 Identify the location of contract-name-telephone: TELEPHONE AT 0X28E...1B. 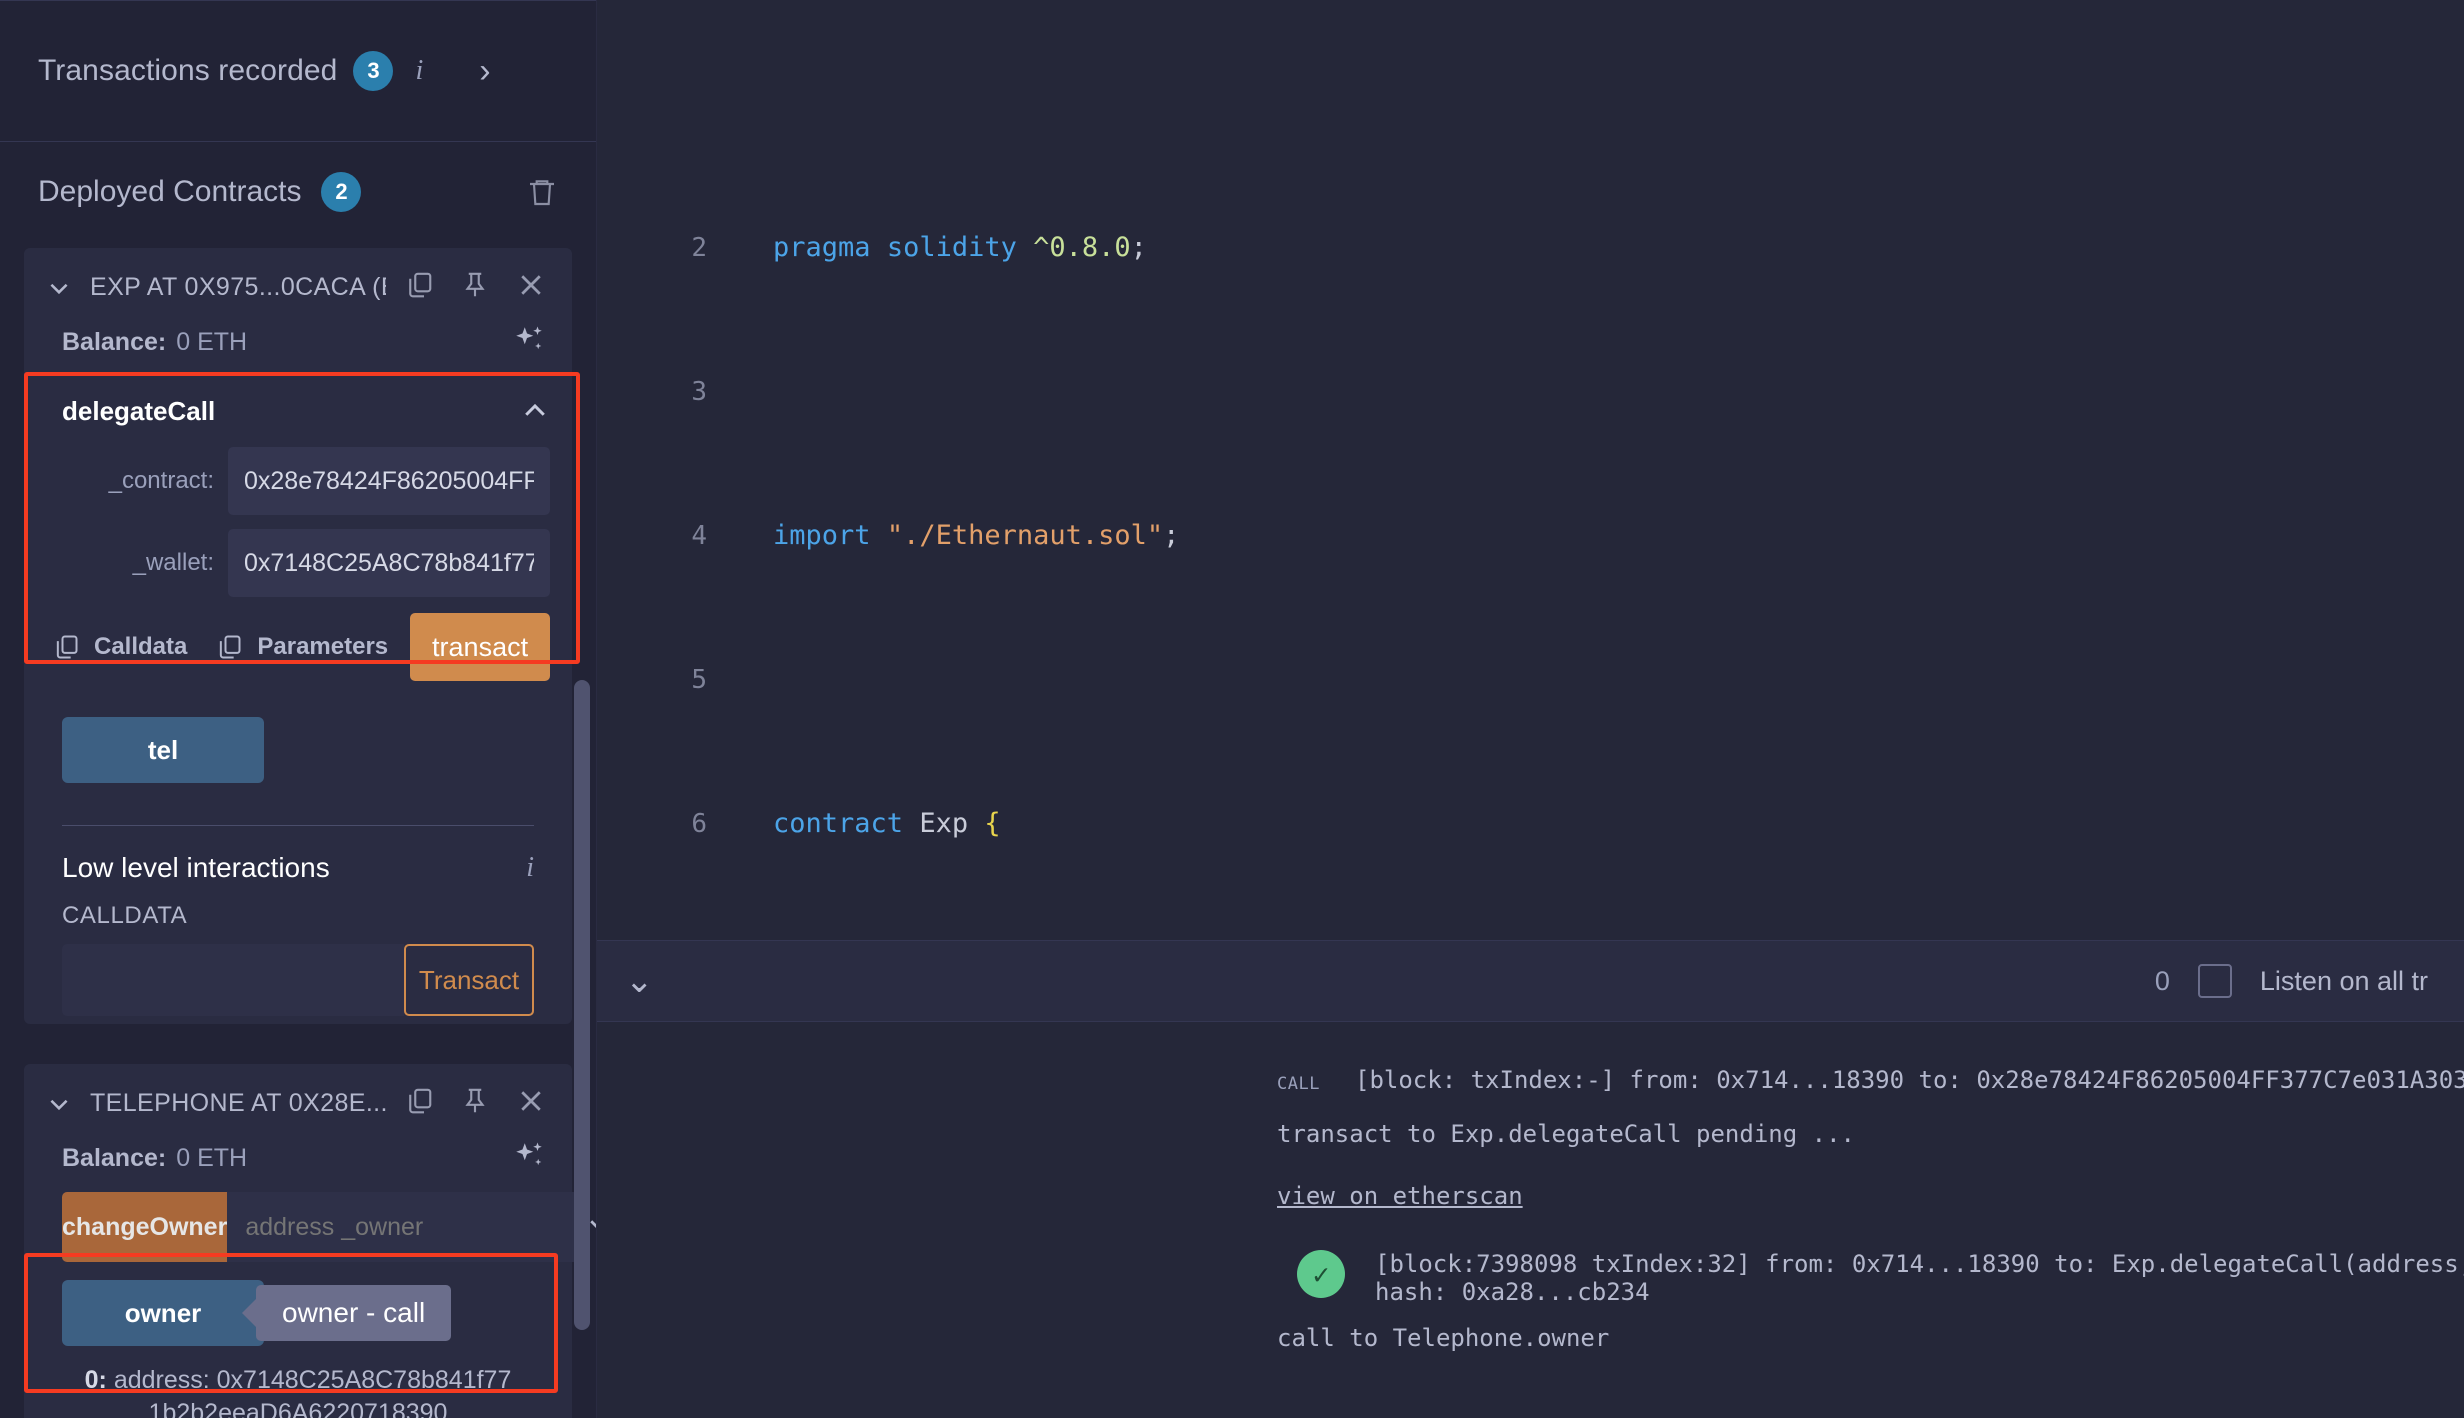
(238, 1103).